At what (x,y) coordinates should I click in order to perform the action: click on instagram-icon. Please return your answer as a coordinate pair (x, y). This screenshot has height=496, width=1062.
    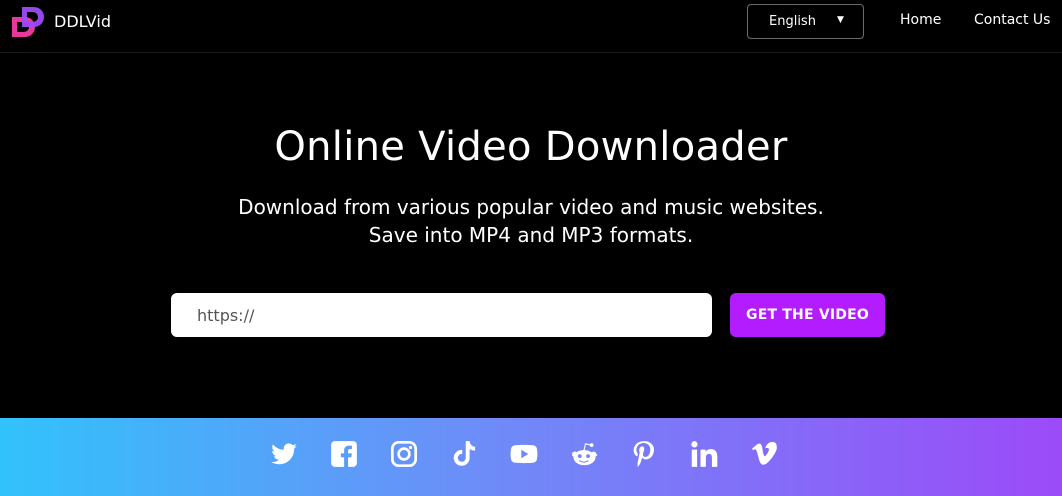
    Looking at the image, I should click on (404, 454).